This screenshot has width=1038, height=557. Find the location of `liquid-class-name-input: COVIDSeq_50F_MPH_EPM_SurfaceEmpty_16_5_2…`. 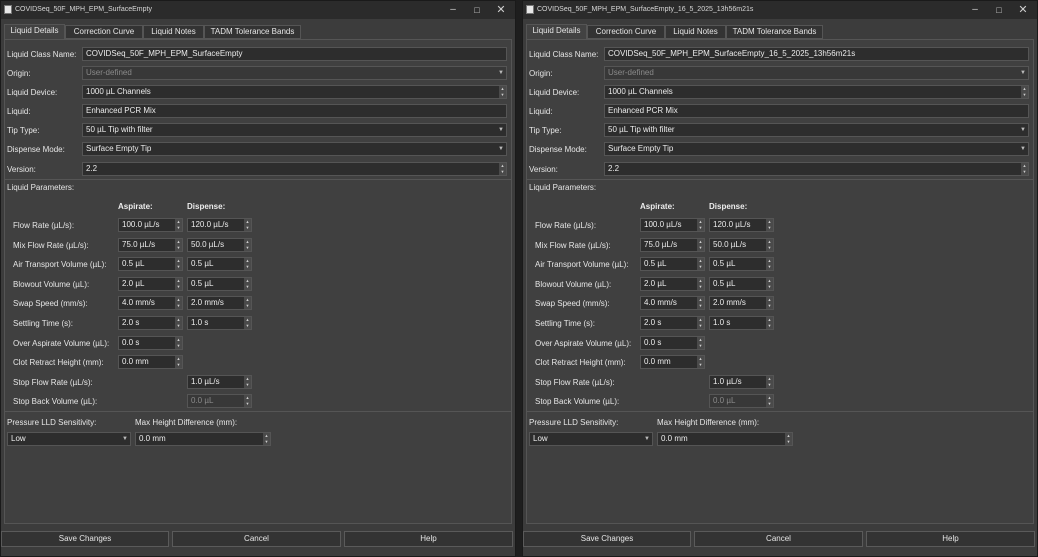

liquid-class-name-input: COVIDSeq_50F_MPH_EPM_SurfaceEmpty_16_5_2… is located at coordinates (816, 54).